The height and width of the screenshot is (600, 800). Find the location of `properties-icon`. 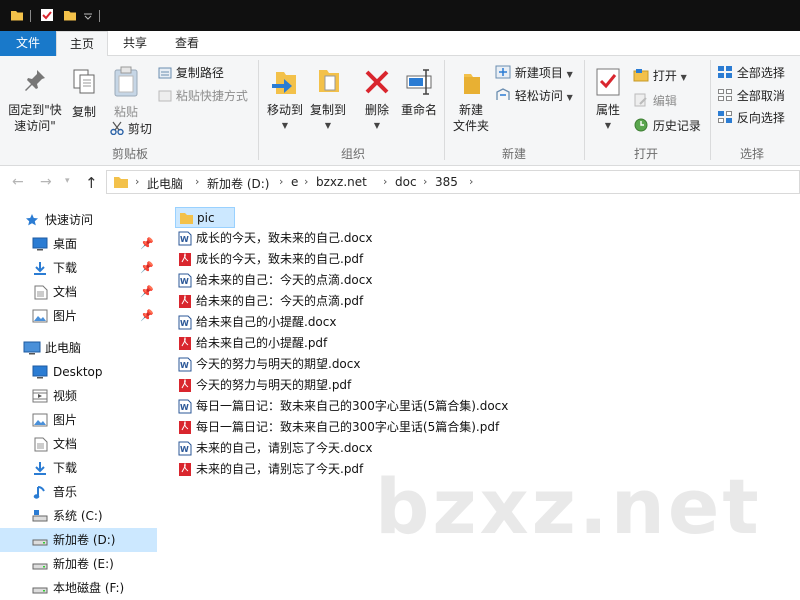

properties-icon is located at coordinates (608, 82).